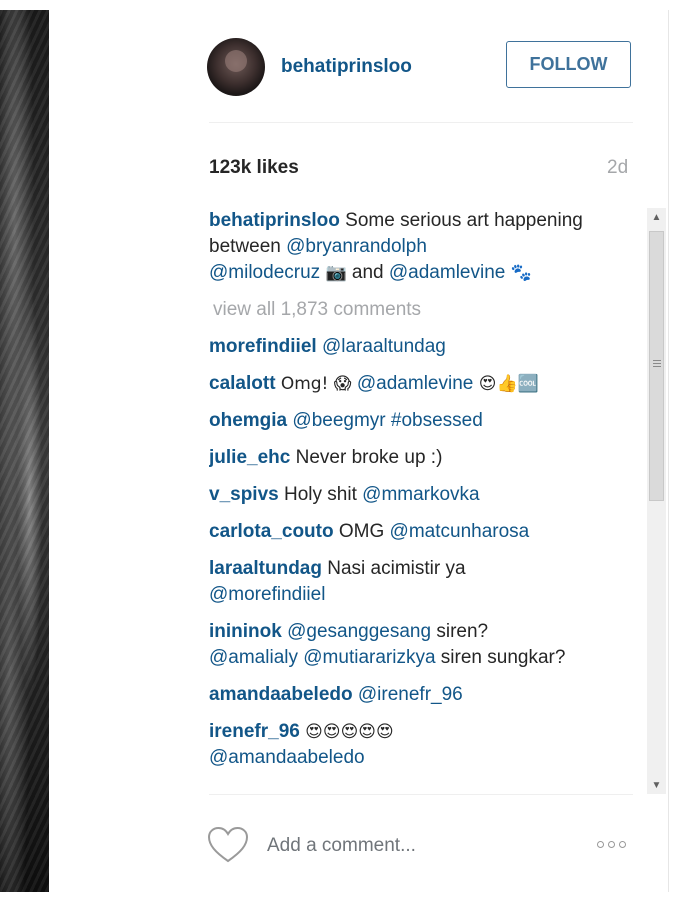 The image size is (680, 906). I want to click on comment-item: morefindiiel @laraaltundag, so click(424, 347).